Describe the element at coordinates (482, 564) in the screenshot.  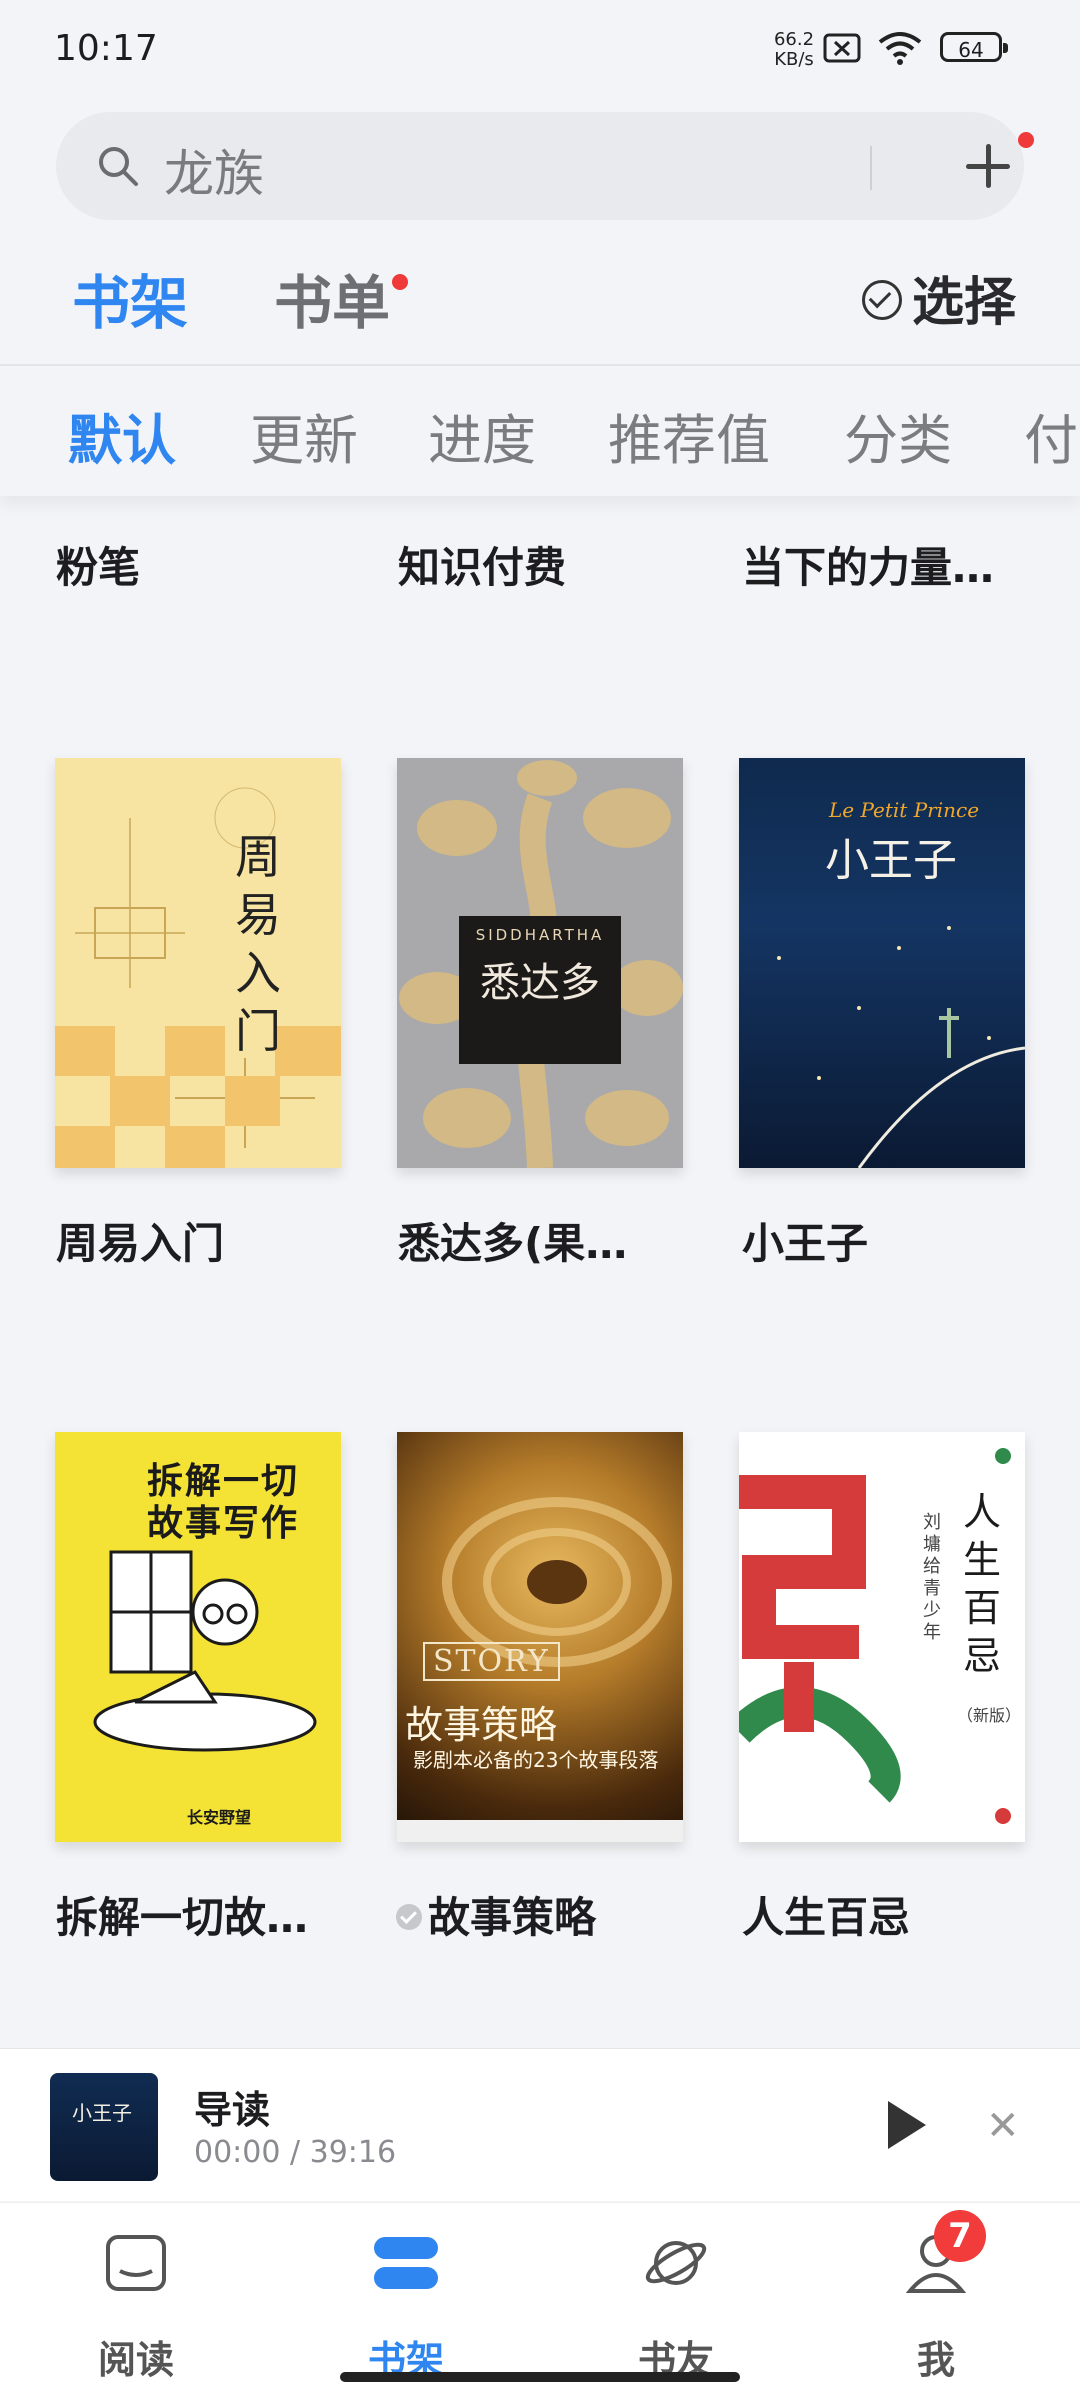
I see `book-title: 知识付费` at that location.